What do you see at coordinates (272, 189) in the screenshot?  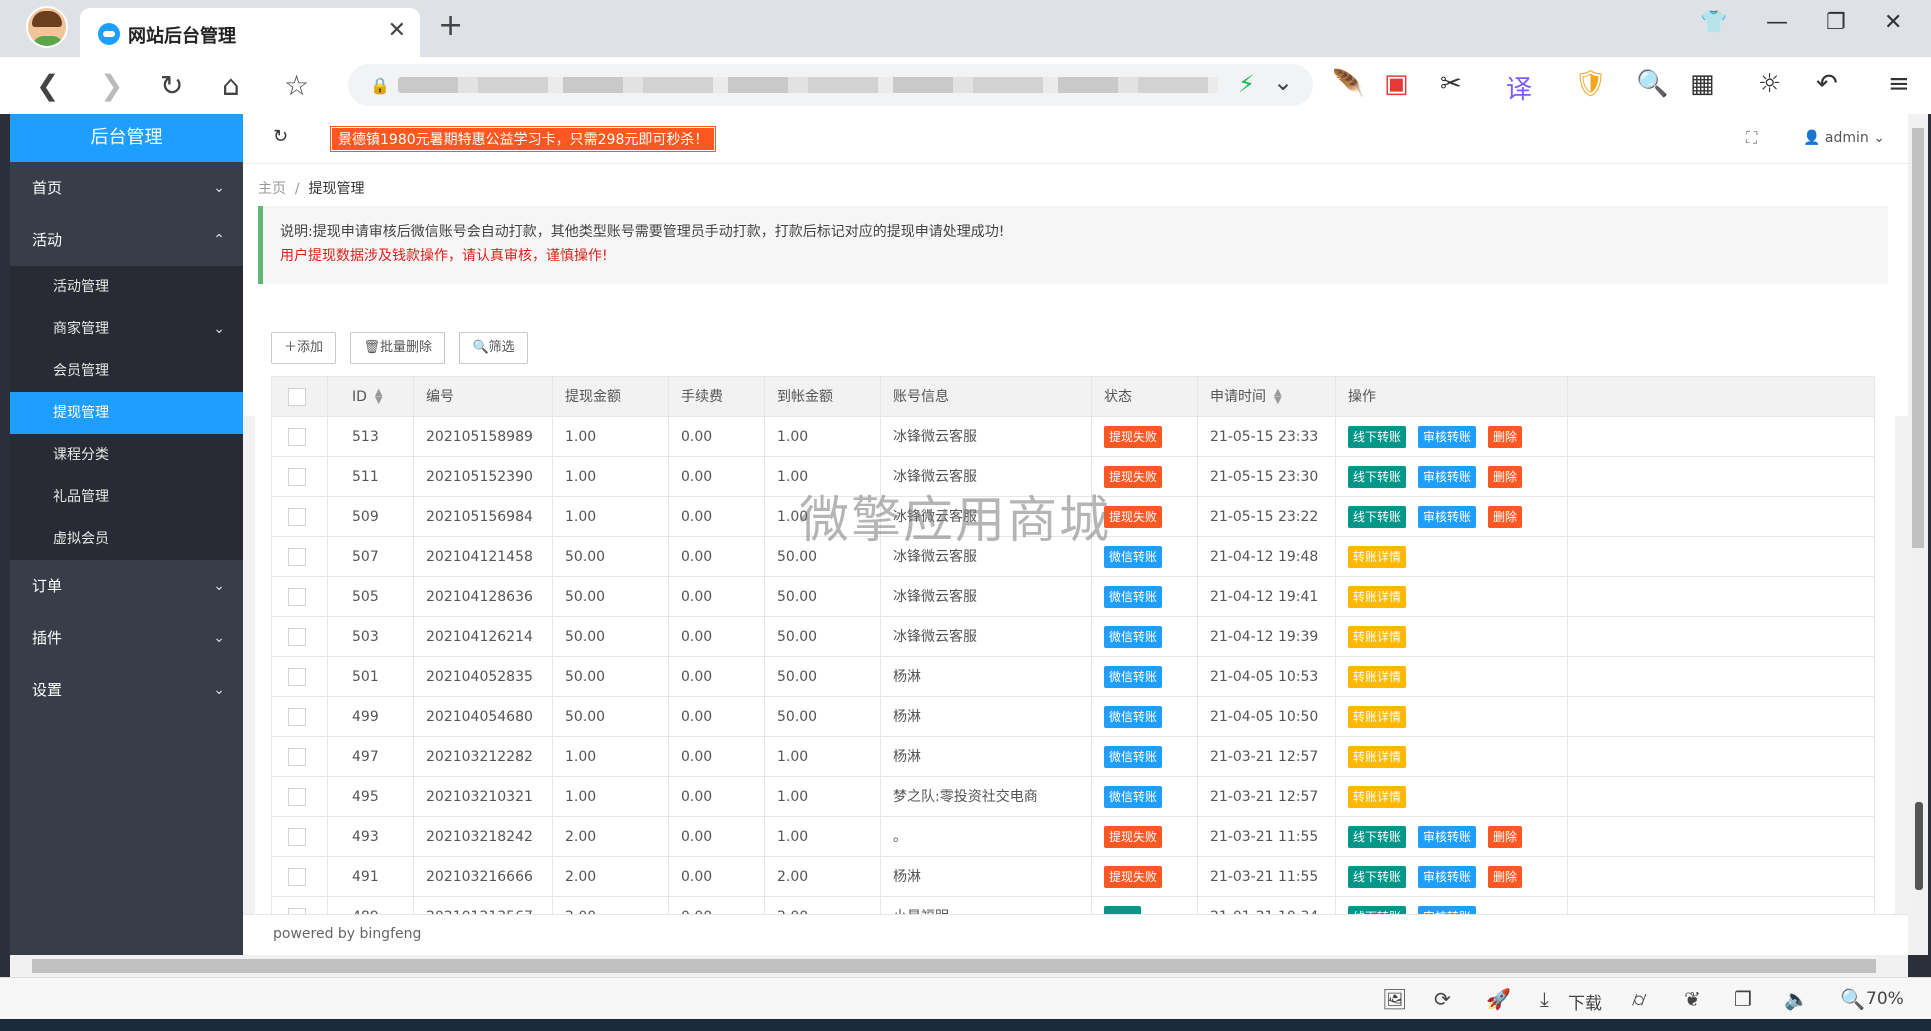 I see `breadcrumb-home: 主页` at bounding box center [272, 189].